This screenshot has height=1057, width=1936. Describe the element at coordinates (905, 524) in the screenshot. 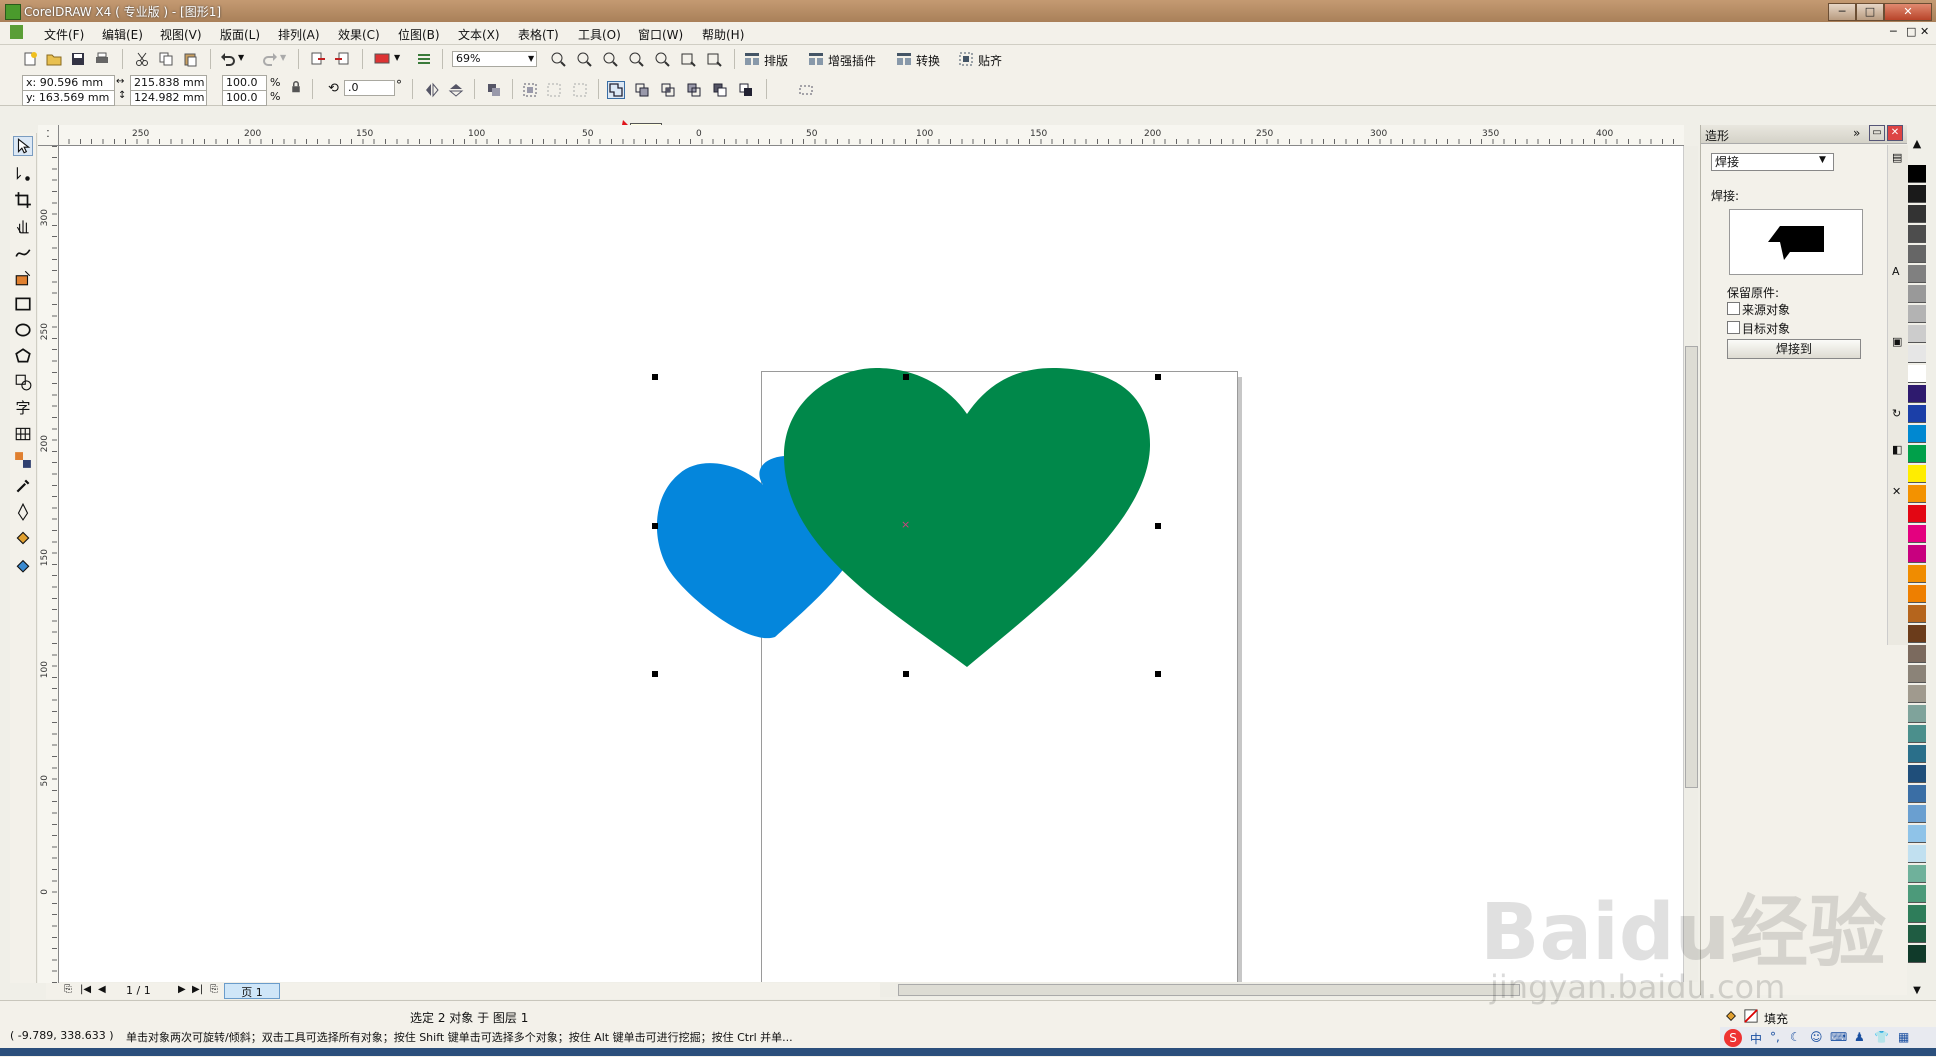

I see `center-marker-icon: ×` at that location.